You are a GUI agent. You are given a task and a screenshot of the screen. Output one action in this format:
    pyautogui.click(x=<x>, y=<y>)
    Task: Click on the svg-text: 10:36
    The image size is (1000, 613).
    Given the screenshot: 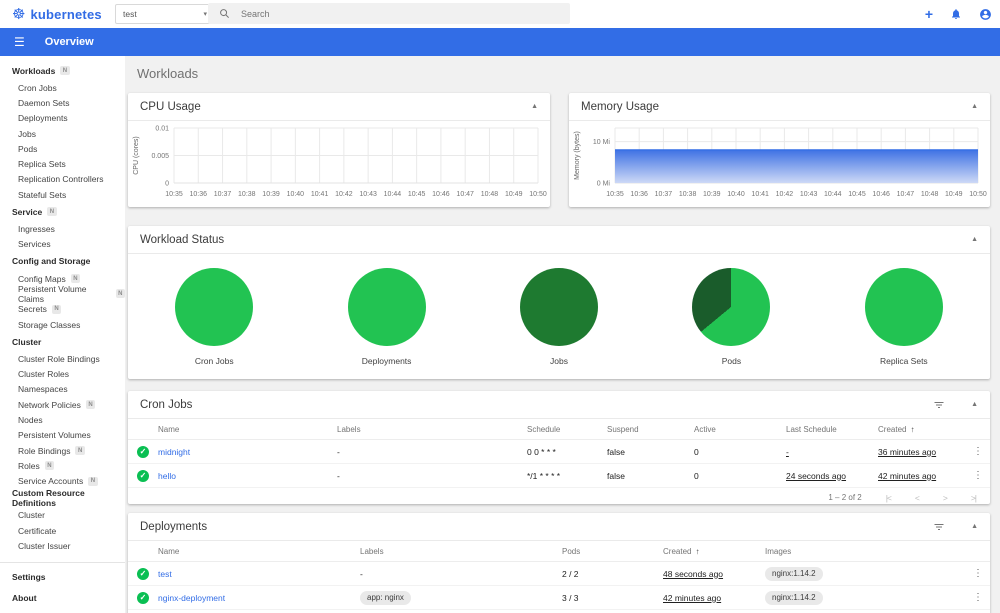 What is the action you would take?
    pyautogui.click(x=639, y=194)
    